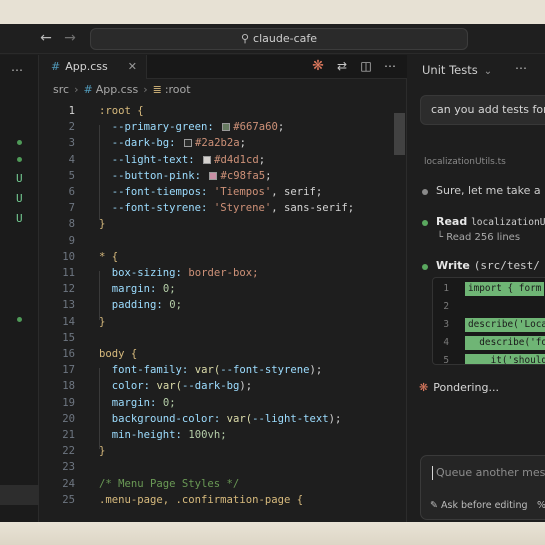  Describe the element at coordinates (366, 66) in the screenshot. I see `split-editor-icon: ◫` at that location.